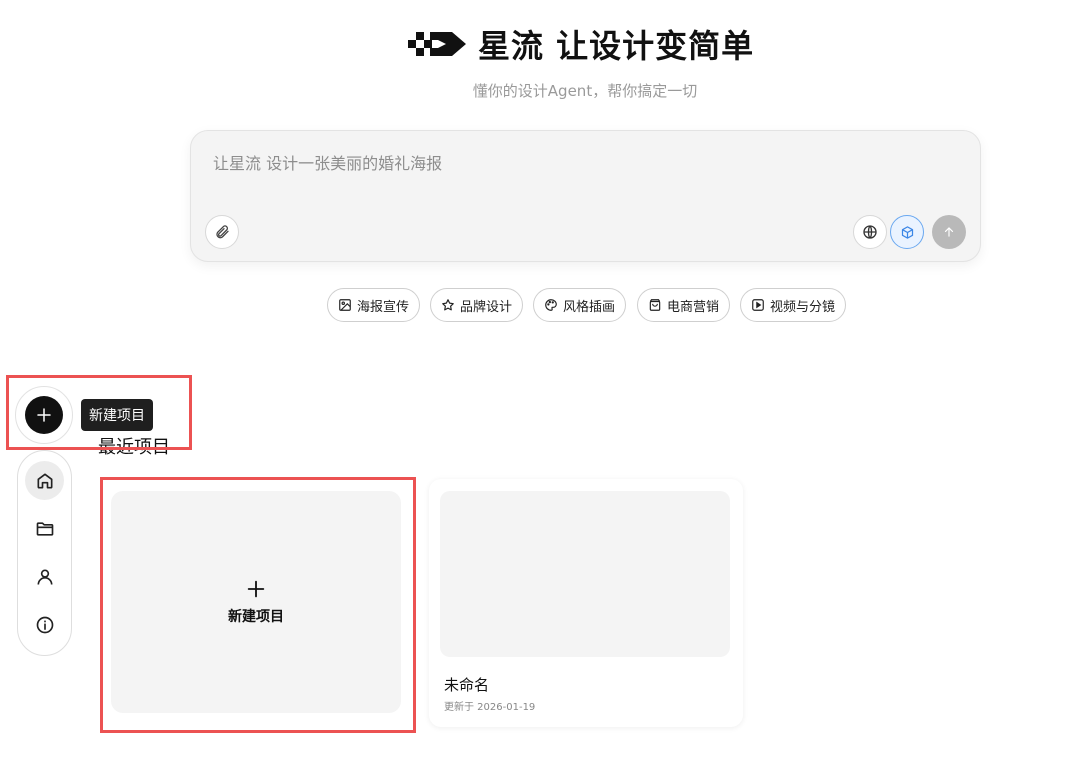  What do you see at coordinates (437, 44) in the screenshot?
I see `xingliu-logo-icon` at bounding box center [437, 44].